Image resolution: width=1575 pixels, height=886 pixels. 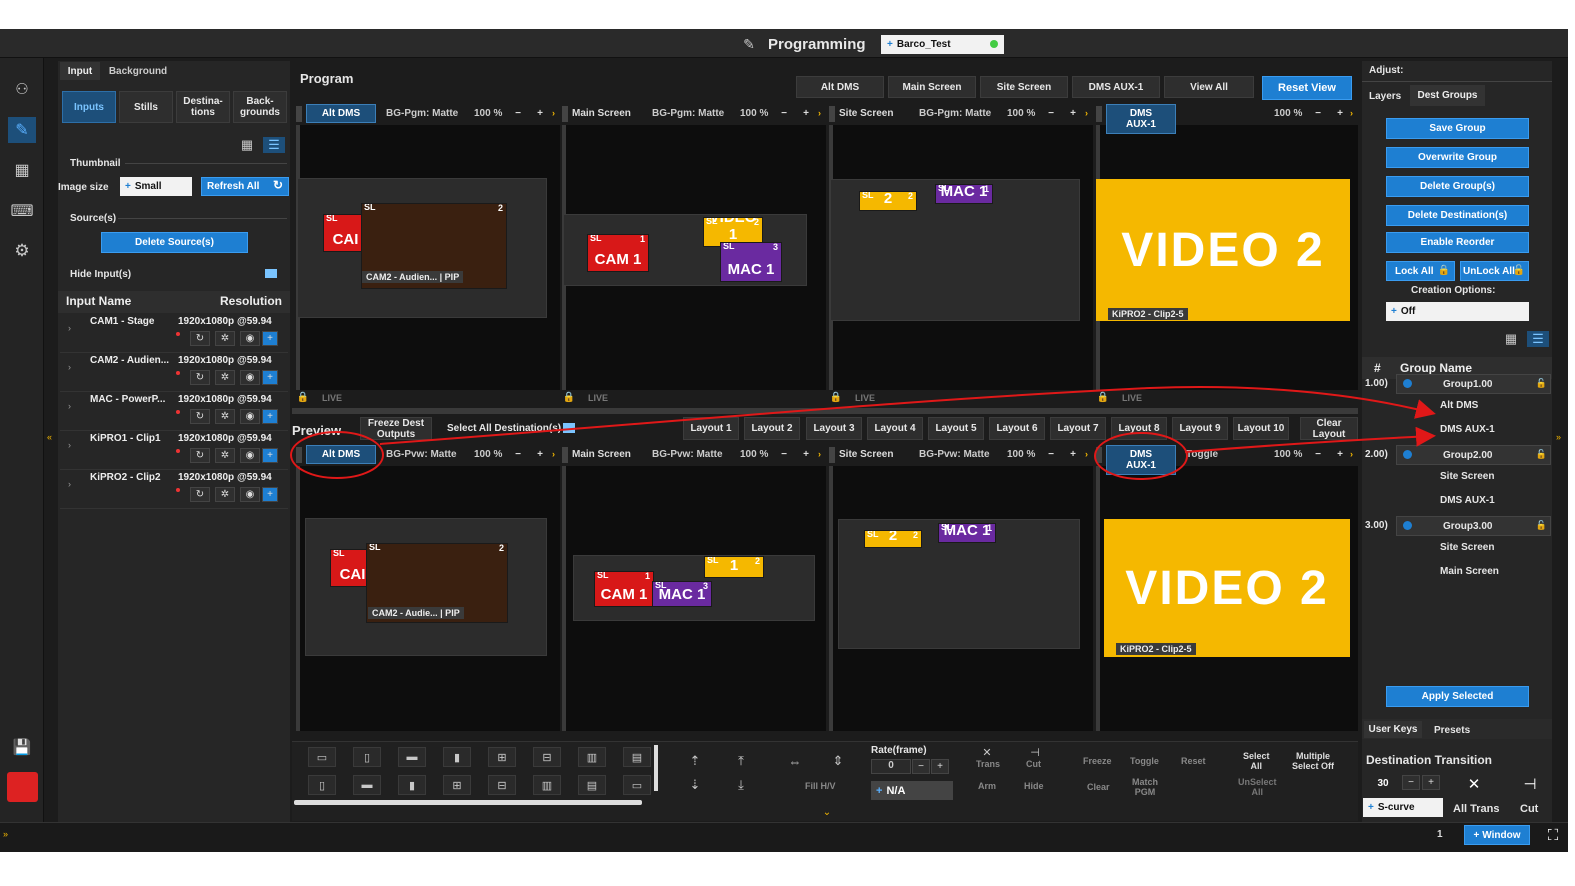 What do you see at coordinates (337, 455) in the screenshot?
I see `annotation-circle-alt-dms` at bounding box center [337, 455].